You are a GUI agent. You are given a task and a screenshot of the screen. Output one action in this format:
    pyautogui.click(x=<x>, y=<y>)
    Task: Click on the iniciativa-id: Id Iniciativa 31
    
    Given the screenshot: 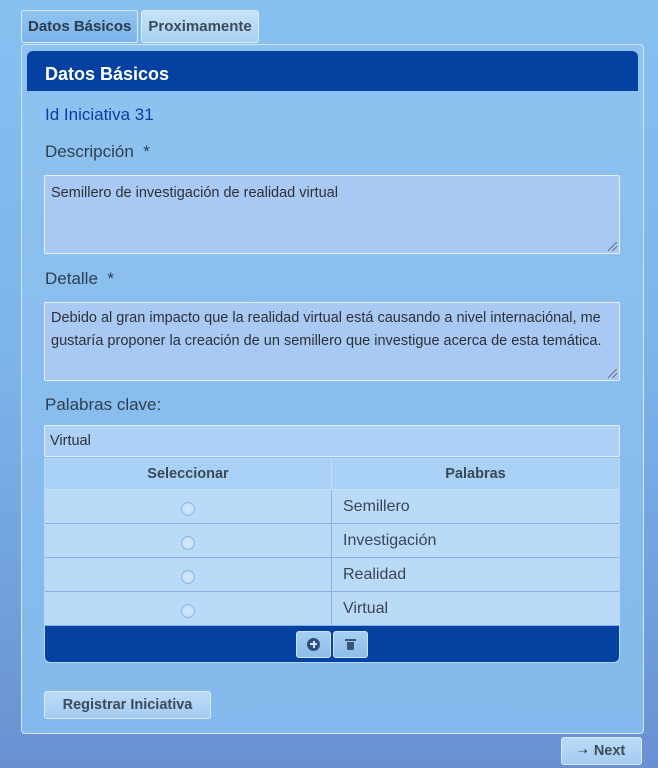 What is the action you would take?
    pyautogui.click(x=99, y=114)
    